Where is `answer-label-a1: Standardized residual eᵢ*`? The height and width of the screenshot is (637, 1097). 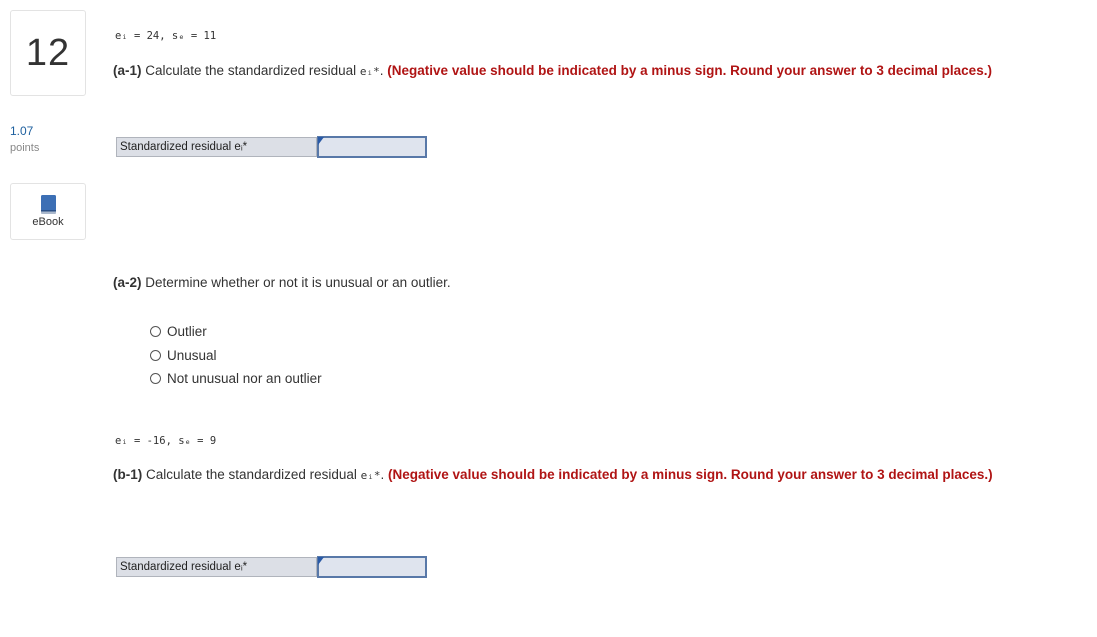 answer-label-a1: Standardized residual eᵢ* is located at coordinates (216, 147).